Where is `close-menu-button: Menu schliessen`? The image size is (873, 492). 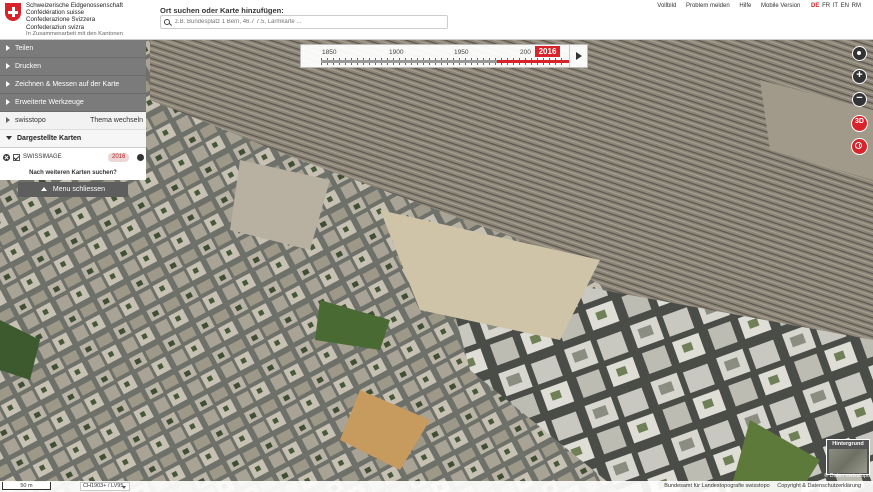 close-menu-button: Menu schliessen is located at coordinates (73, 189).